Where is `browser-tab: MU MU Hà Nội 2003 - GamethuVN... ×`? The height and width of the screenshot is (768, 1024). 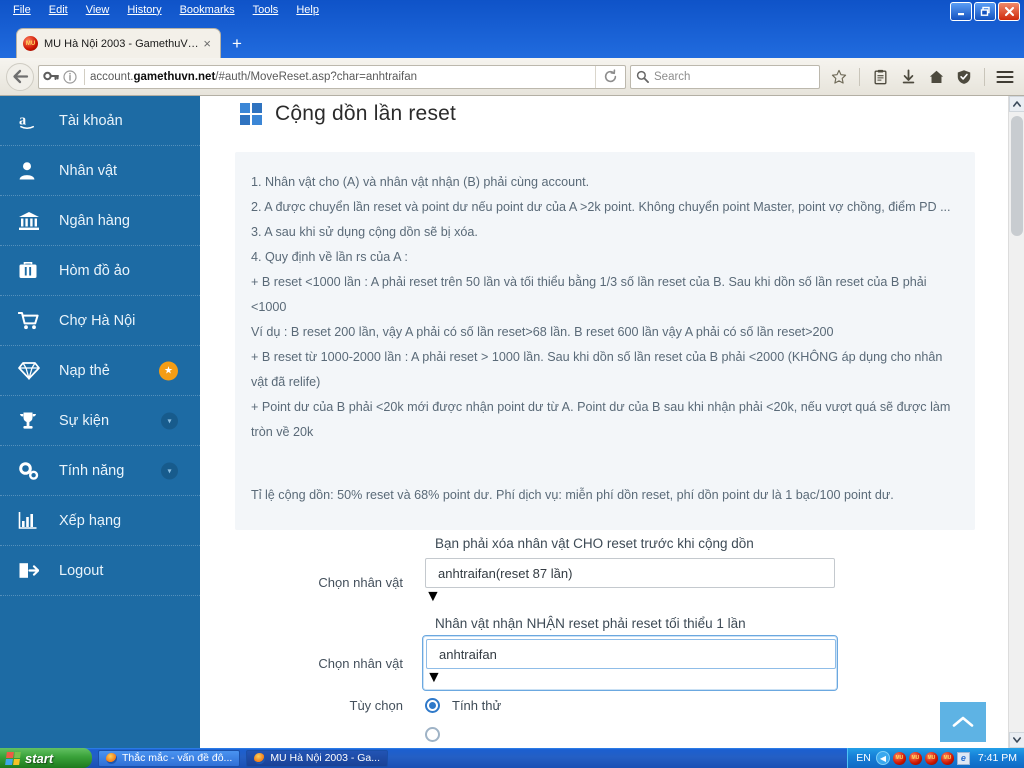 browser-tab: MU MU Hà Nội 2003 - GamethuVN... × is located at coordinates (118, 43).